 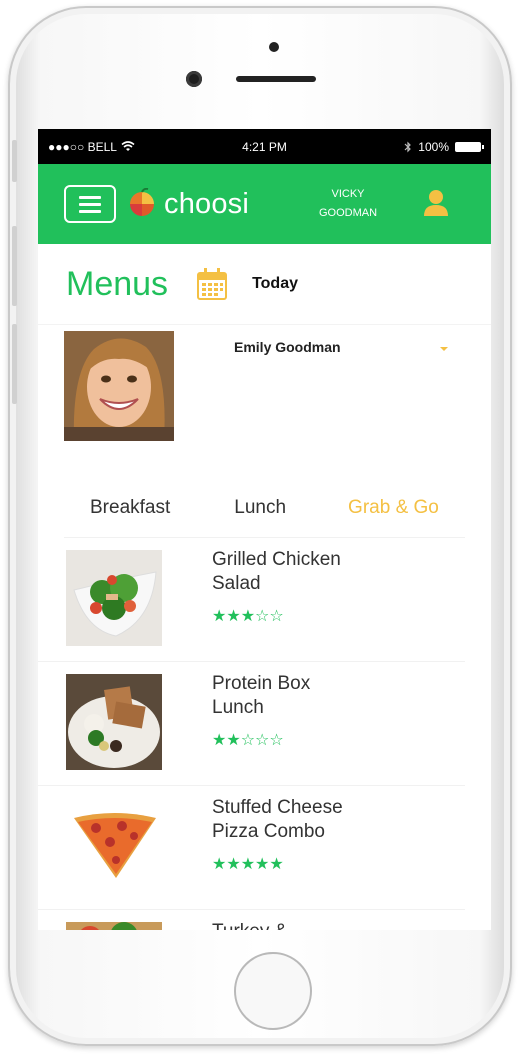 I want to click on menus-header: Menus Today, so click(x=264, y=284).